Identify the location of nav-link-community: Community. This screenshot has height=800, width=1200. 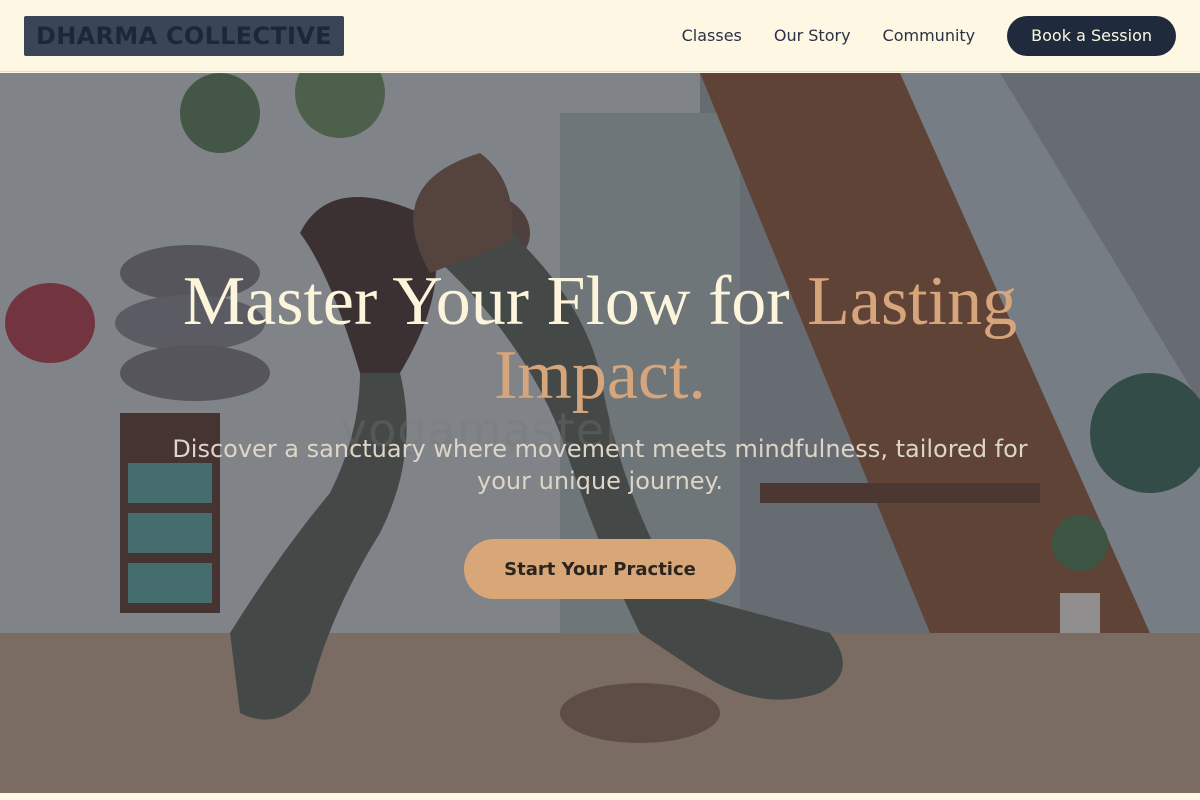
(929, 35).